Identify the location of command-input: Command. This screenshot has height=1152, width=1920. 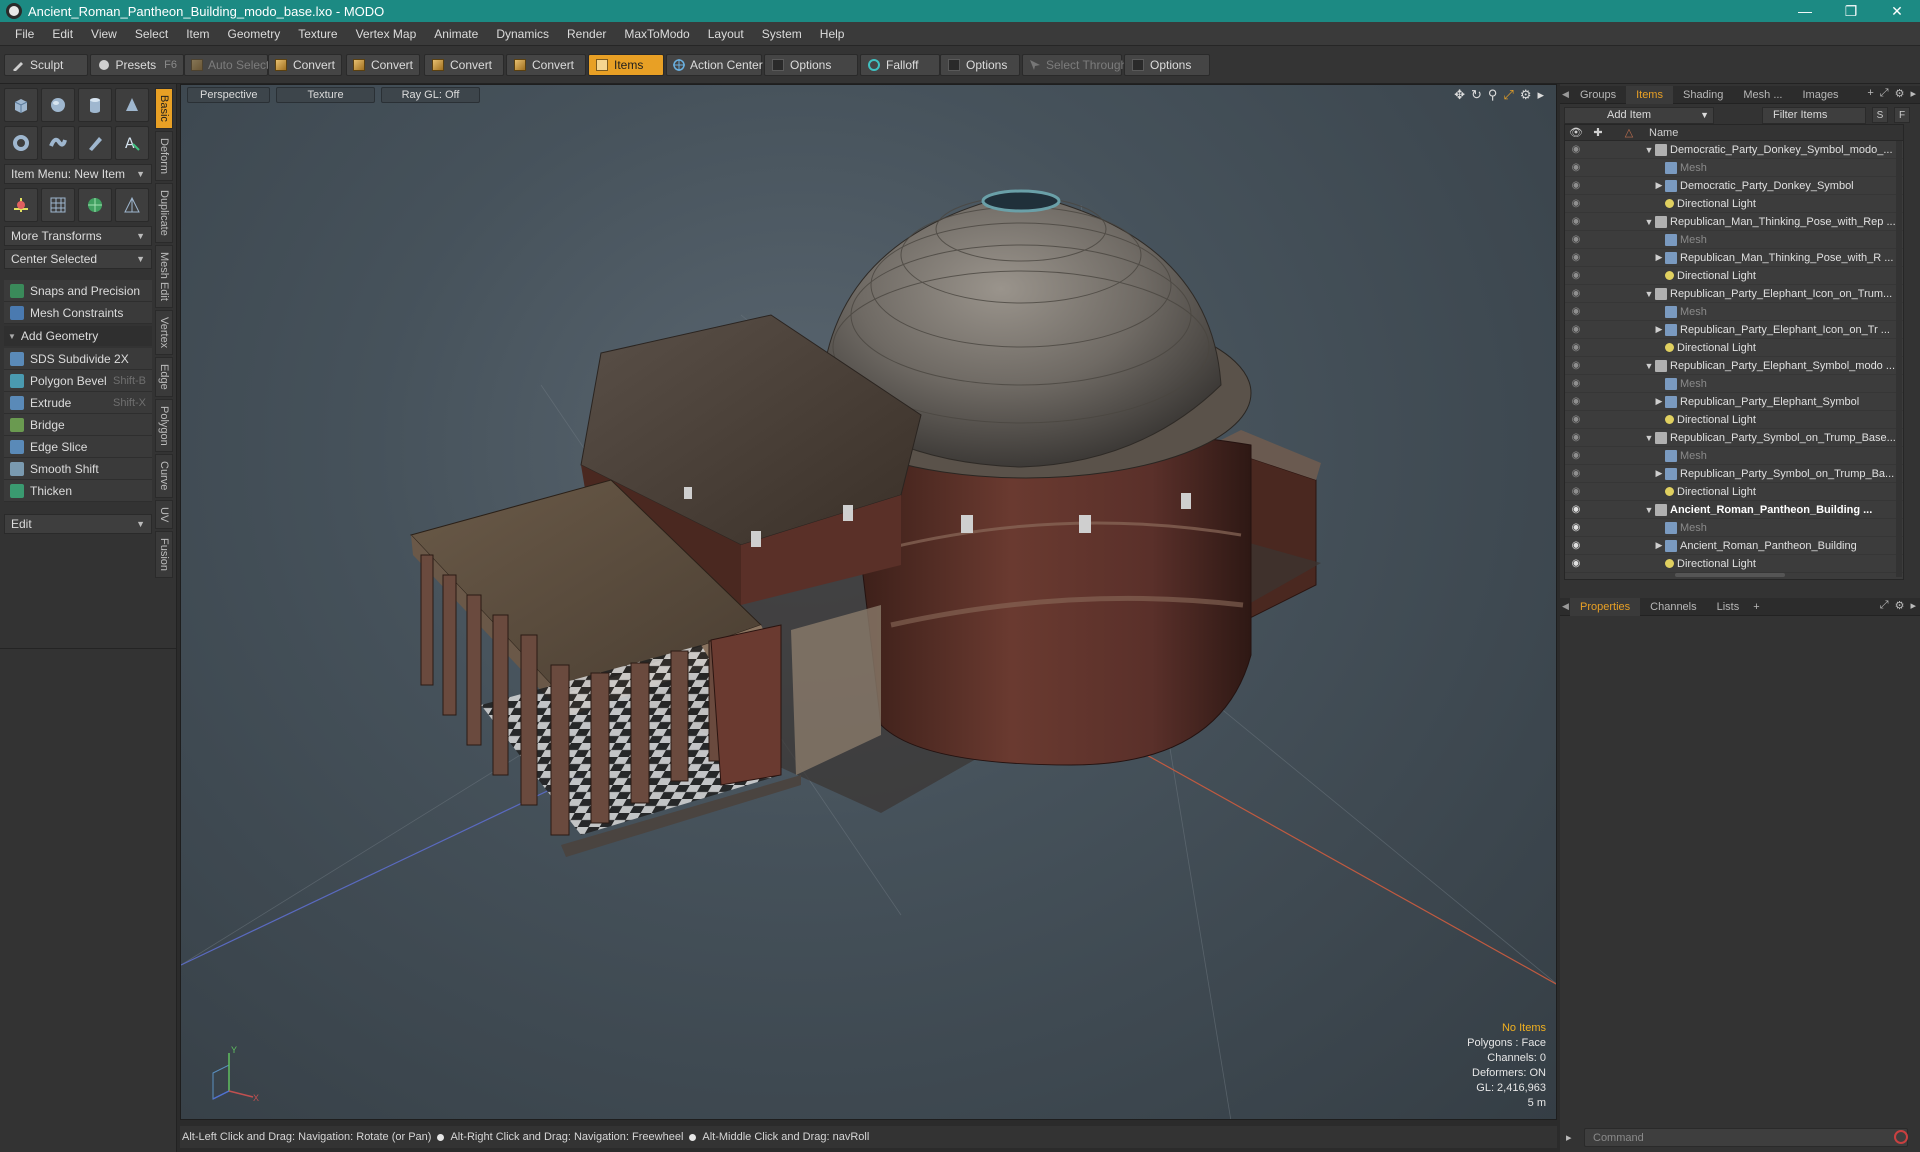
(1746, 1137).